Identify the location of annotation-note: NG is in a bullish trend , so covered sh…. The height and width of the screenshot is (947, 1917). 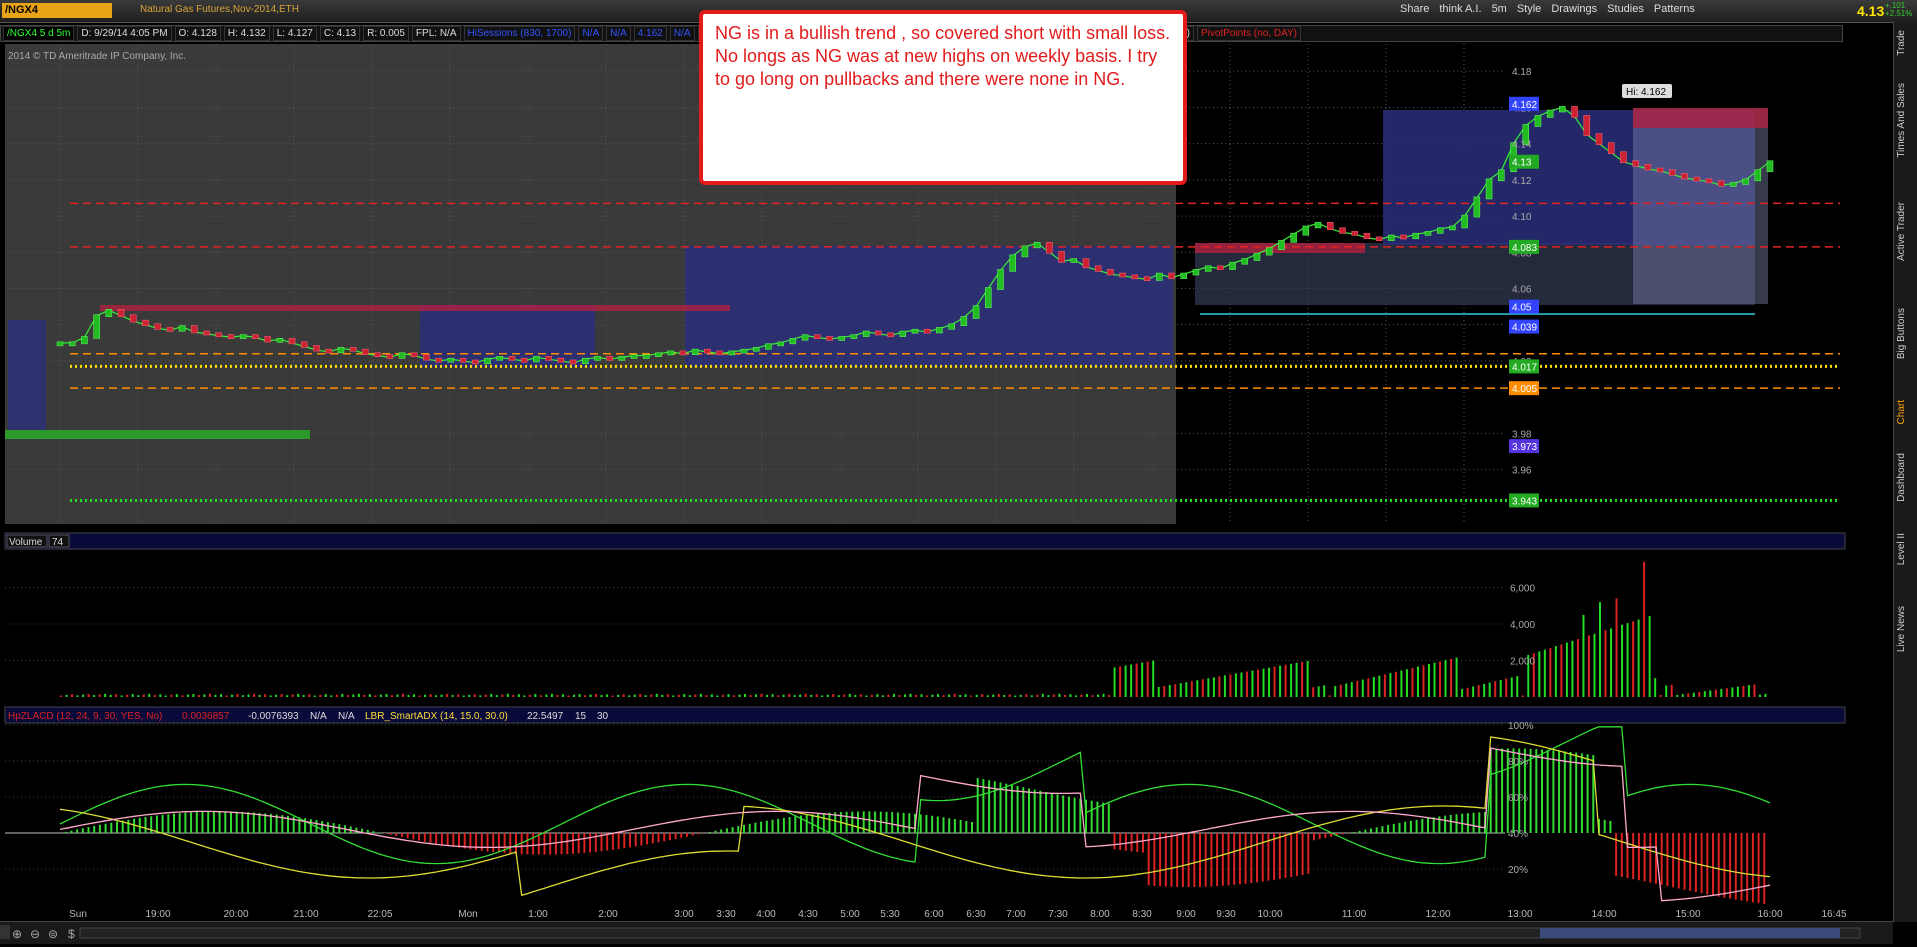
(943, 97).